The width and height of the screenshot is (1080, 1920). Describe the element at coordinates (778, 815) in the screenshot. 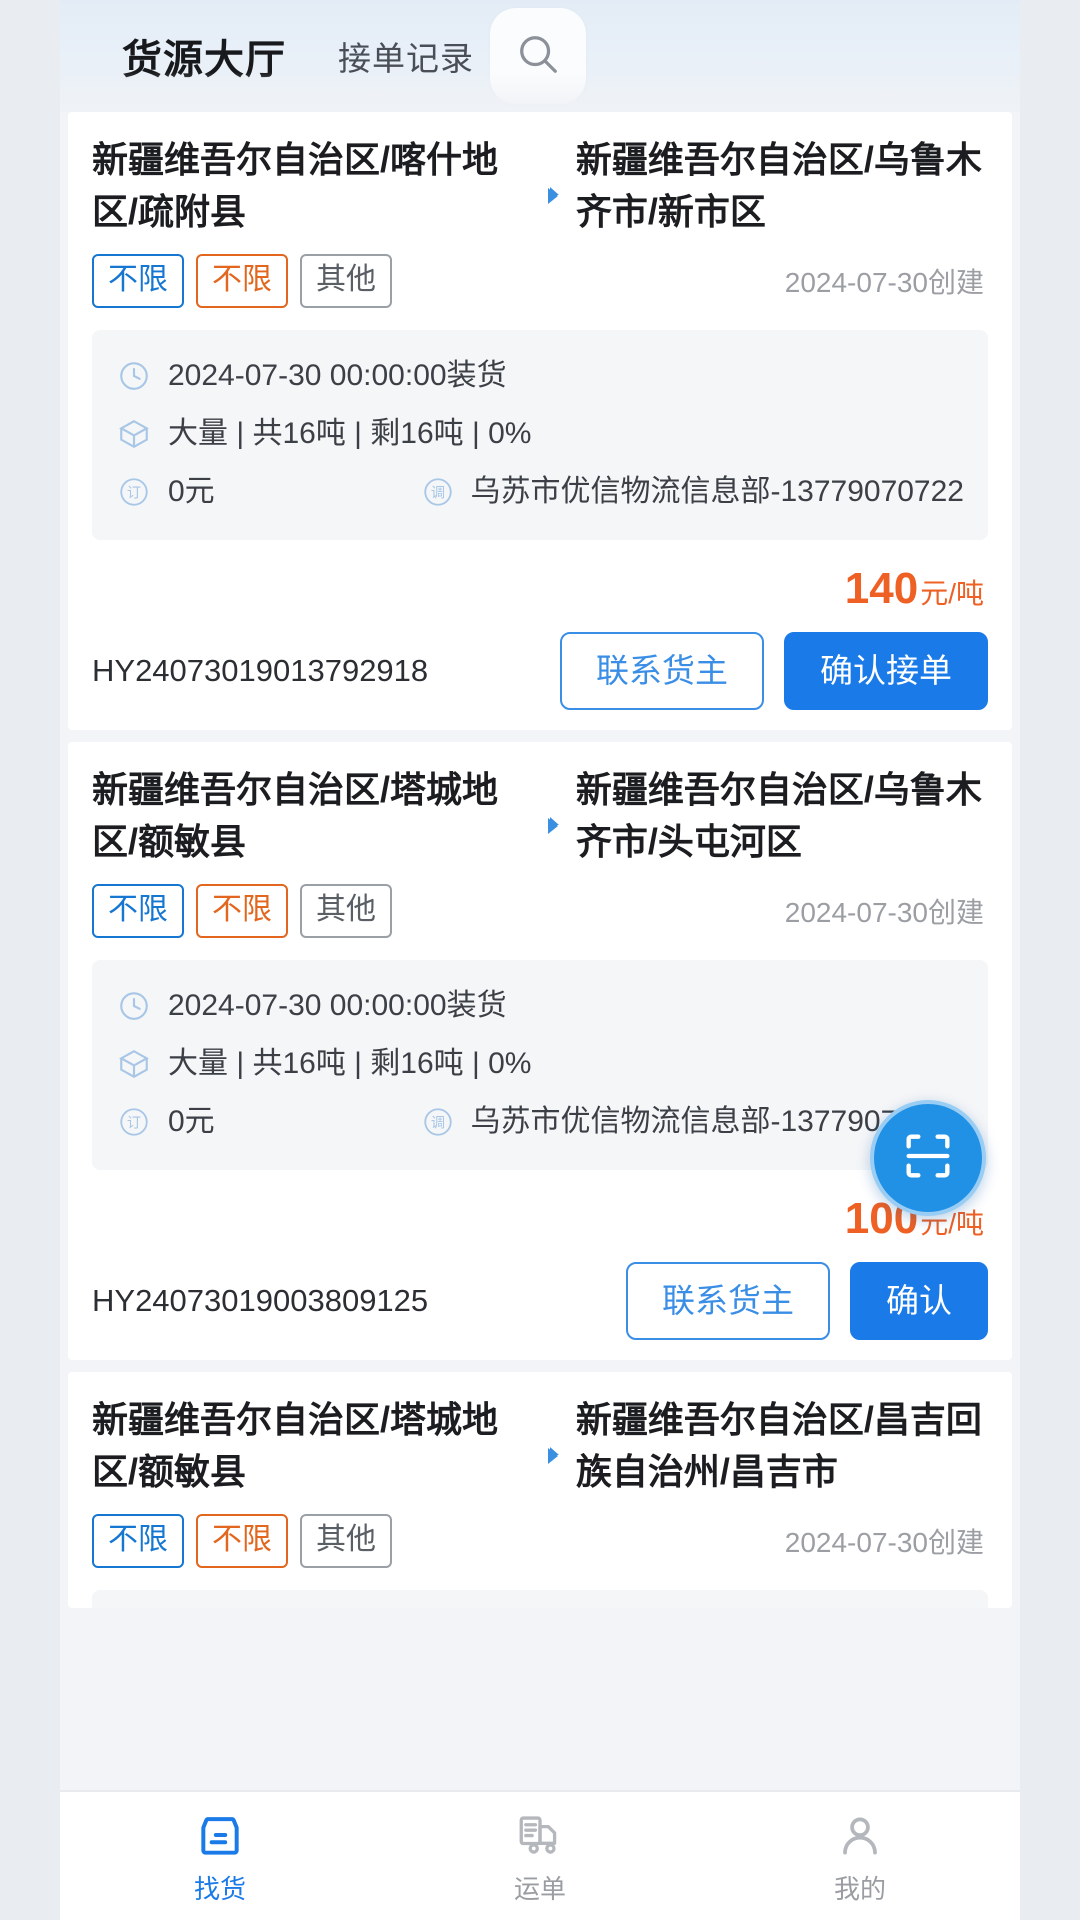

I see `destination-text: 新疆维吾尔自治区/乌鲁木齐市/头屯河区` at that location.